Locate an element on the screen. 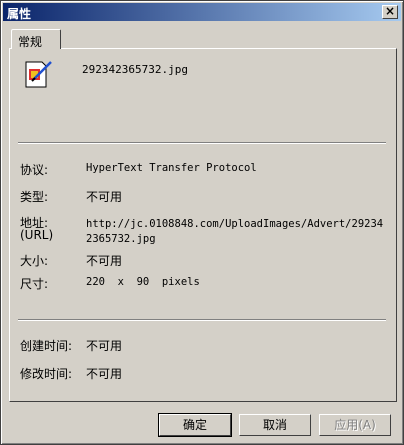 The width and height of the screenshot is (404, 445). separator-top is located at coordinates (202, 143).